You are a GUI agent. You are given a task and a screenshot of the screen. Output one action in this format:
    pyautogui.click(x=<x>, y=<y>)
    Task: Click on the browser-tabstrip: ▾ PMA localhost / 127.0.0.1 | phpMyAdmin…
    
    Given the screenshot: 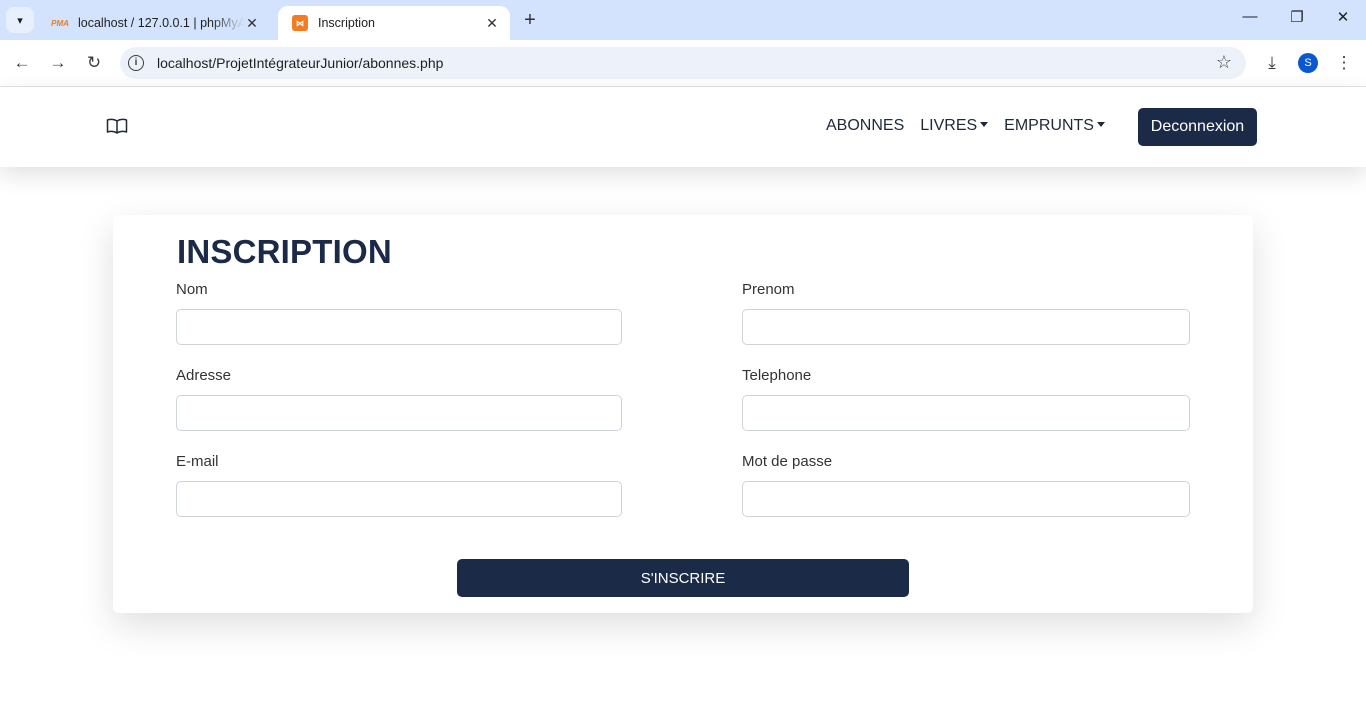 What is the action you would take?
    pyautogui.click(x=683, y=20)
    